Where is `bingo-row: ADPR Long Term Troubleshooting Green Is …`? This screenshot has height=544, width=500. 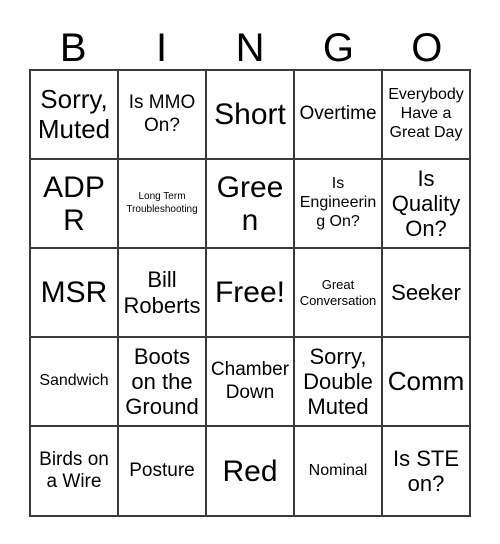 bingo-row: ADPR Long Term Troubleshooting Green Is … is located at coordinates (251, 204).